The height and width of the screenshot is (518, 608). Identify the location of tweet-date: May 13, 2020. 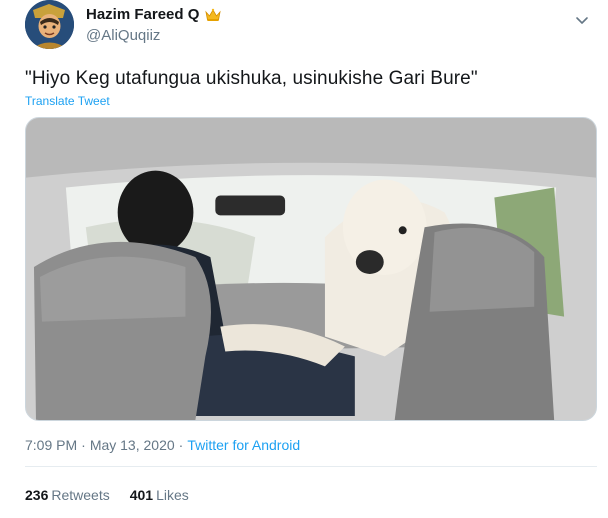
(132, 445).